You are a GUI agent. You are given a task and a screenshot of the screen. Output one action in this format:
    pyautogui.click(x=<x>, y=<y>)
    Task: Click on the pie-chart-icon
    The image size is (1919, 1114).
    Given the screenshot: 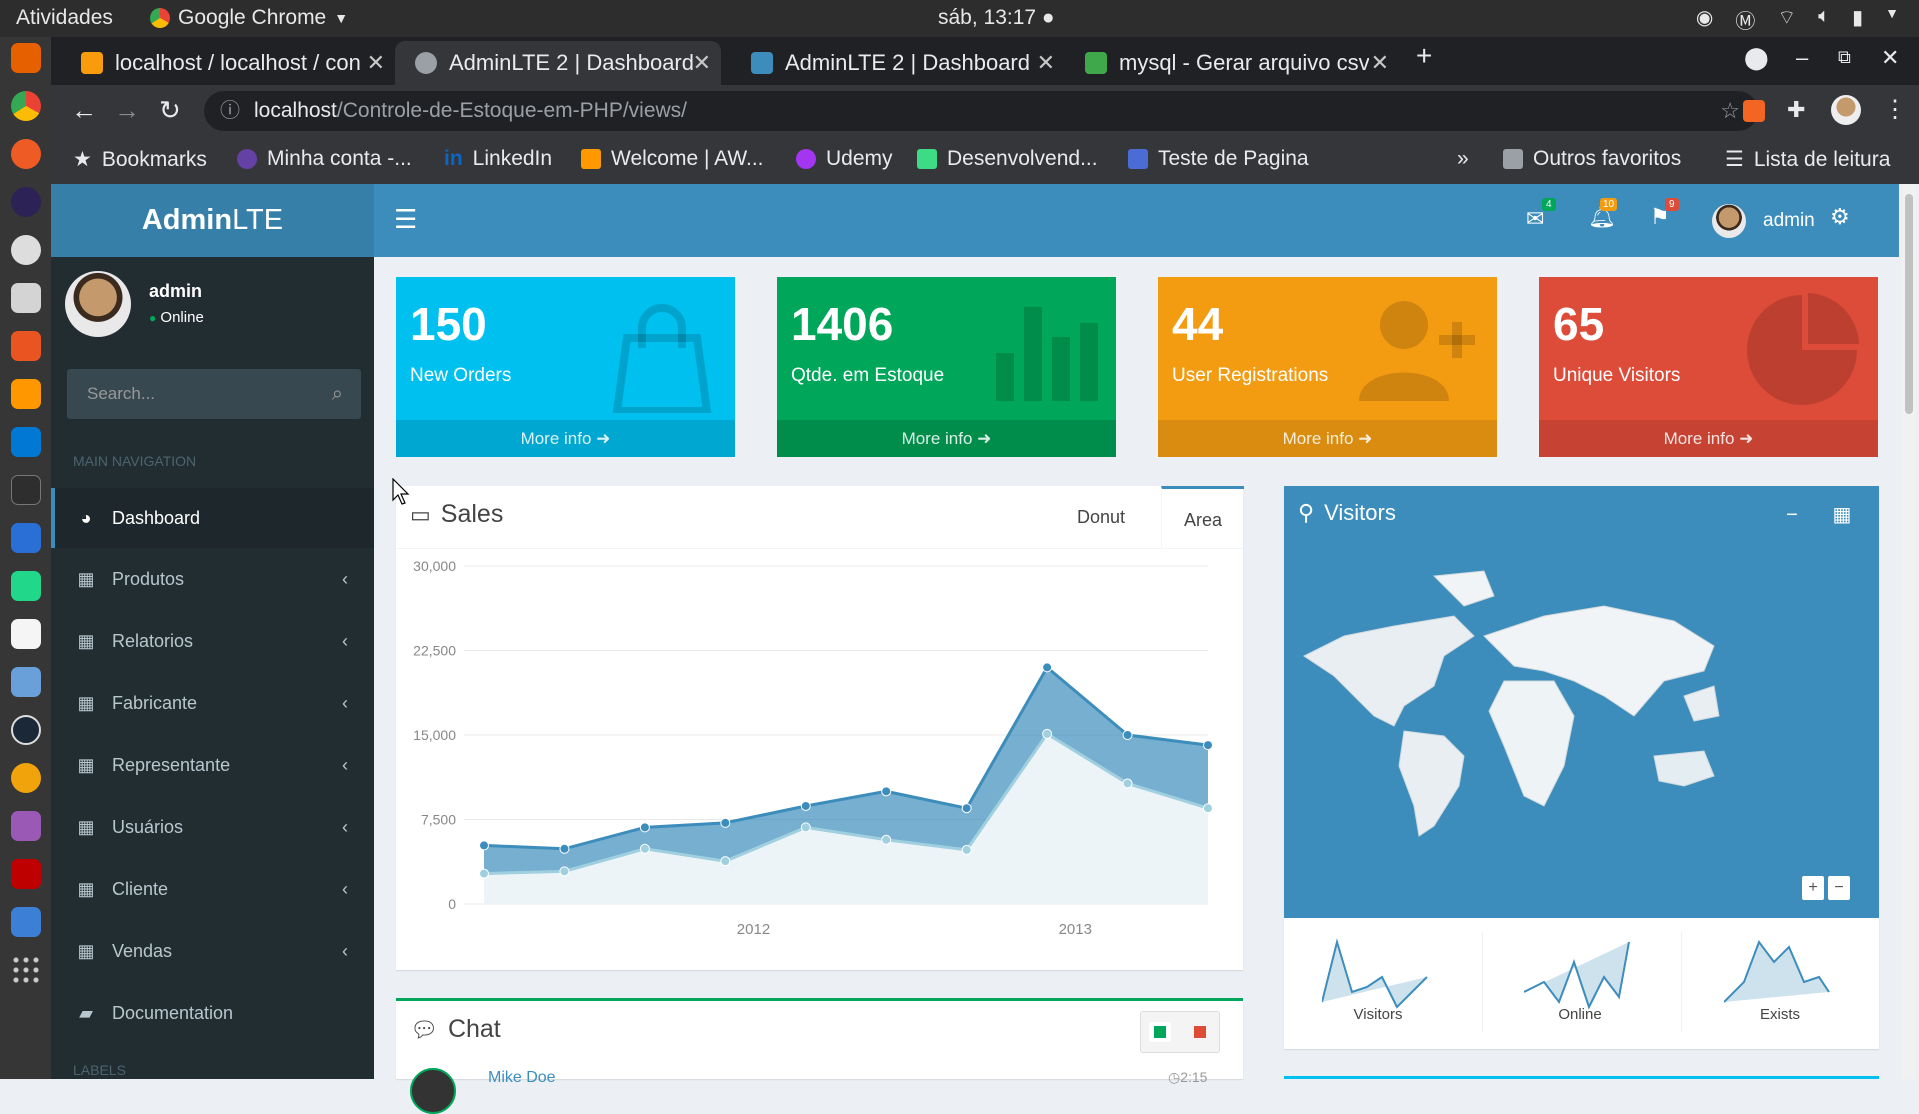 What is the action you would take?
    pyautogui.click(x=1803, y=349)
    